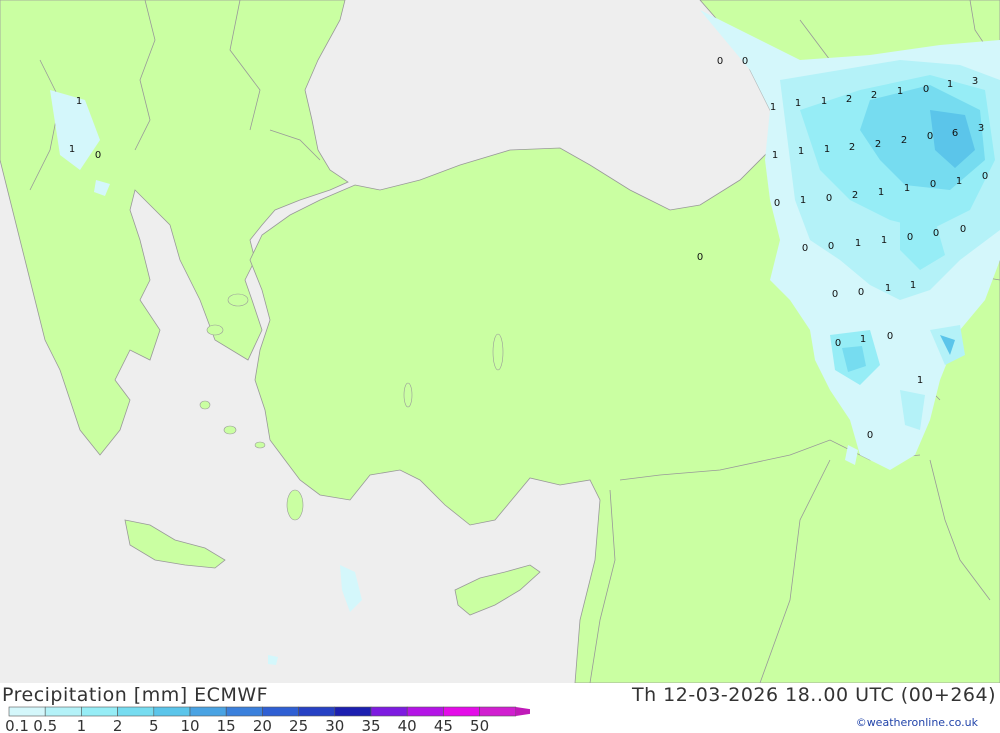 This screenshot has width=1000, height=733. I want to click on scale-label: 35, so click(370, 725).